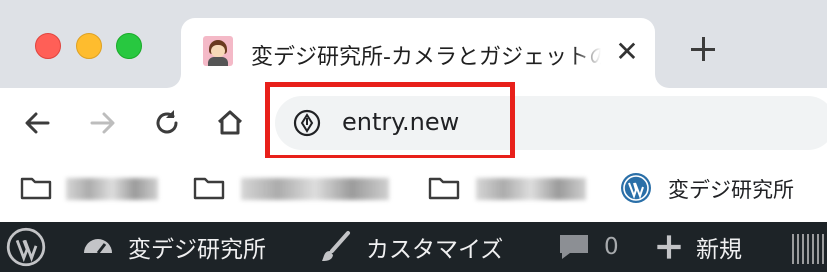  Describe the element at coordinates (103, 123) in the screenshot. I see `forward-arrow-icon` at that location.